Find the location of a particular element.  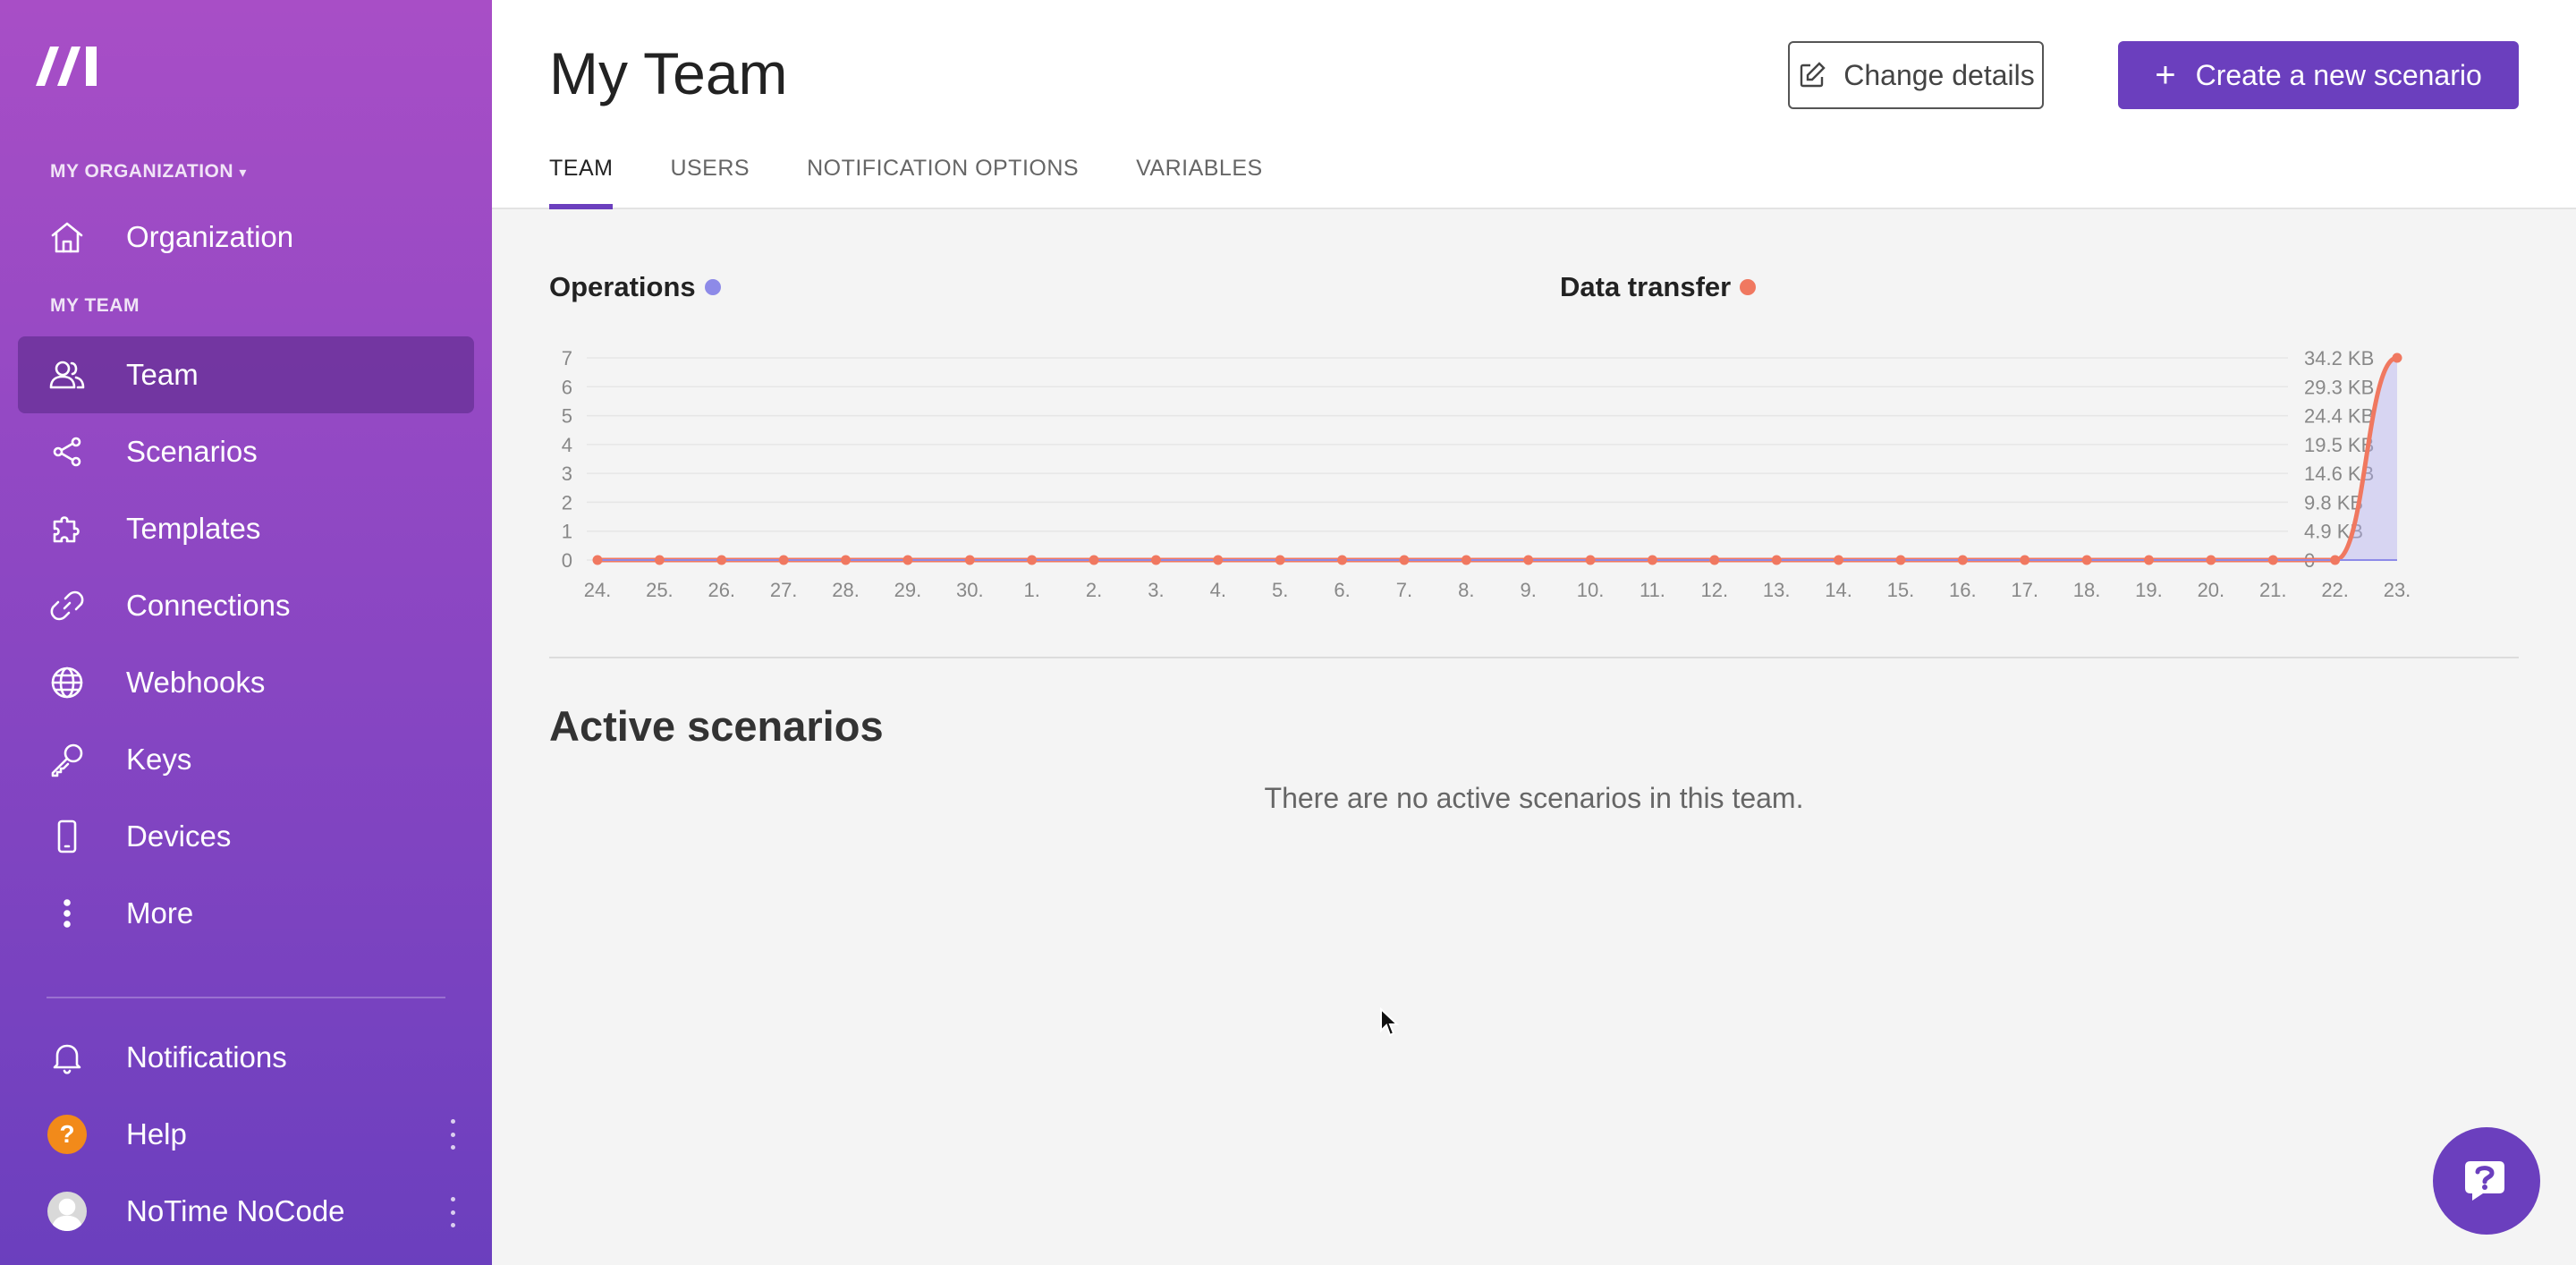

x-tick-label: 4. is located at coordinates (1218, 590).